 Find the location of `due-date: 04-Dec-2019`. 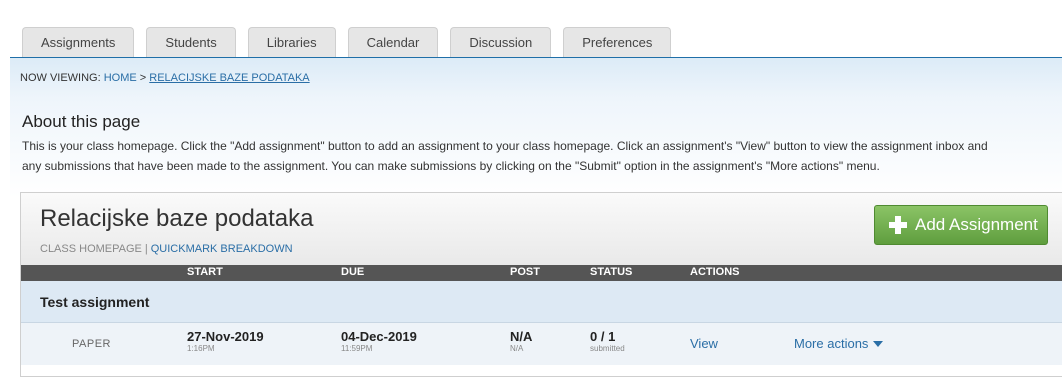

due-date: 04-Dec-2019 is located at coordinates (379, 336).